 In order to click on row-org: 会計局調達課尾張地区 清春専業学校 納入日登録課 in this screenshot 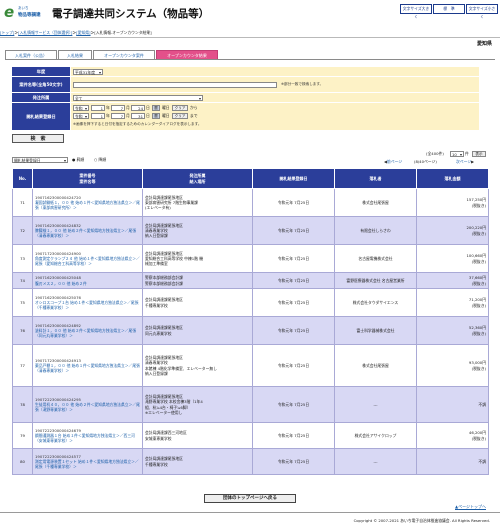, I will do `click(197, 230)`.